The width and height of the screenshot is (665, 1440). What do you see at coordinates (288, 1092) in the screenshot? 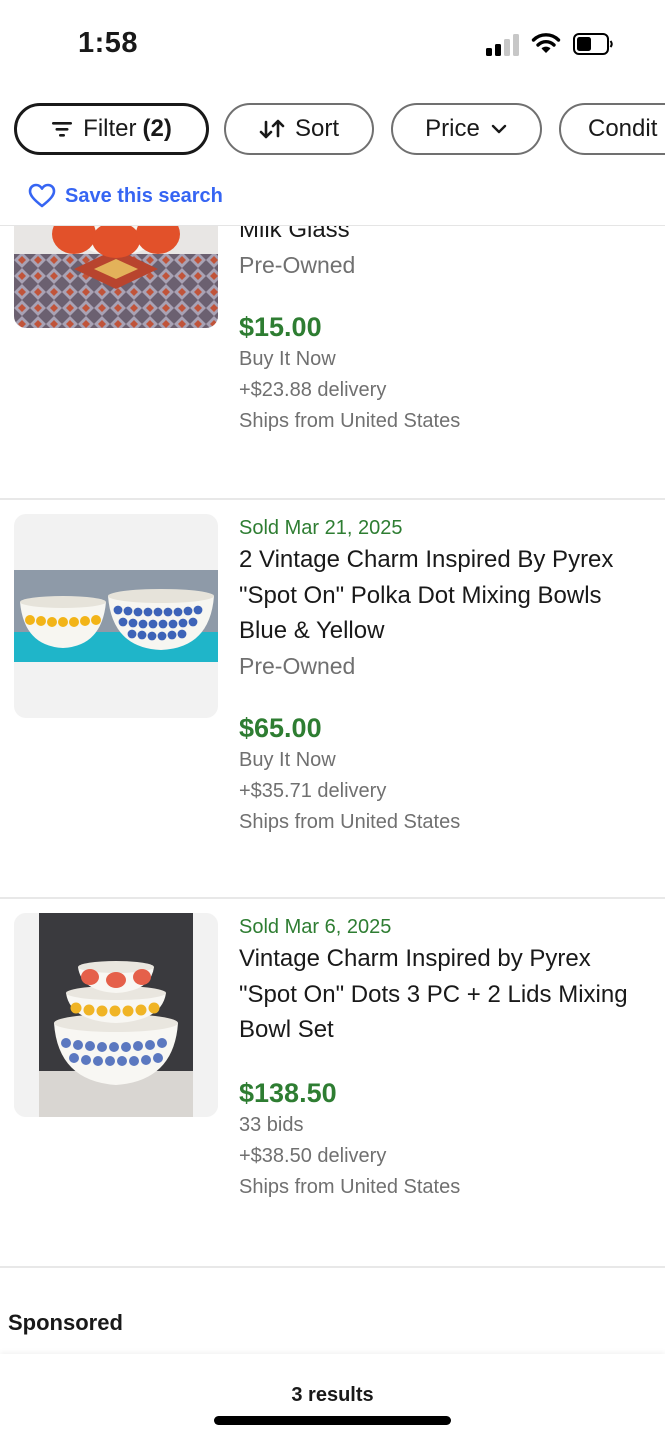
I see `listing-price: $138.50` at bounding box center [288, 1092].